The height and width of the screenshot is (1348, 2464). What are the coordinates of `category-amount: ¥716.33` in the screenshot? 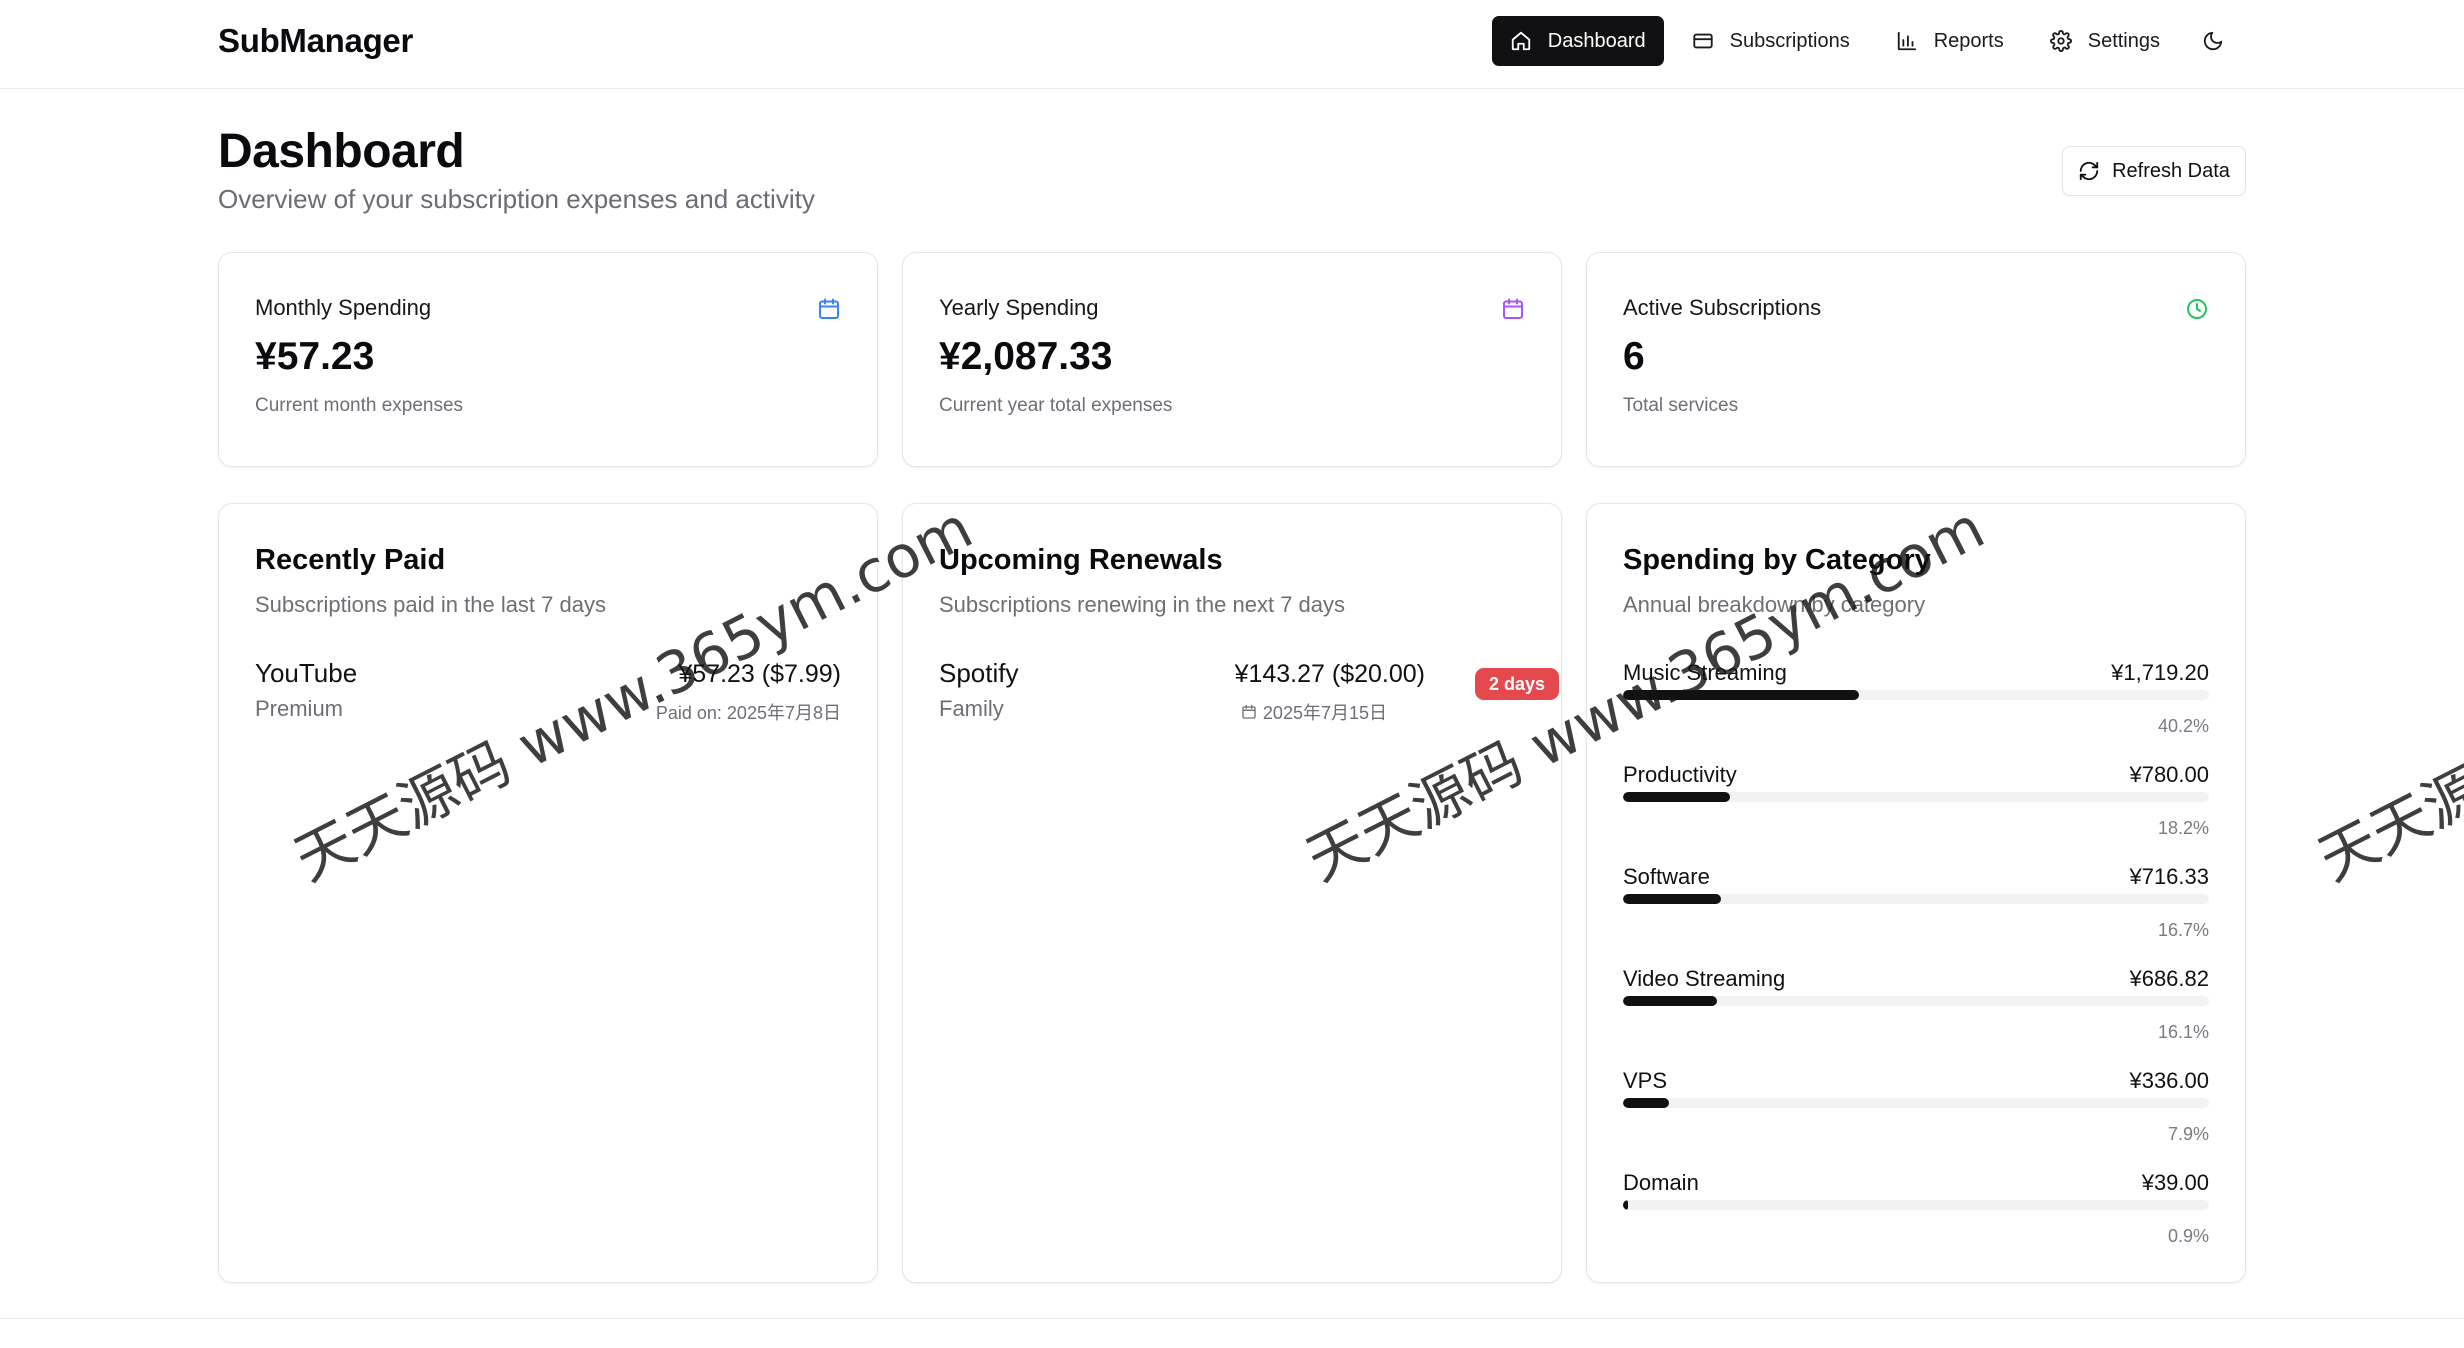 It's located at (2169, 876).